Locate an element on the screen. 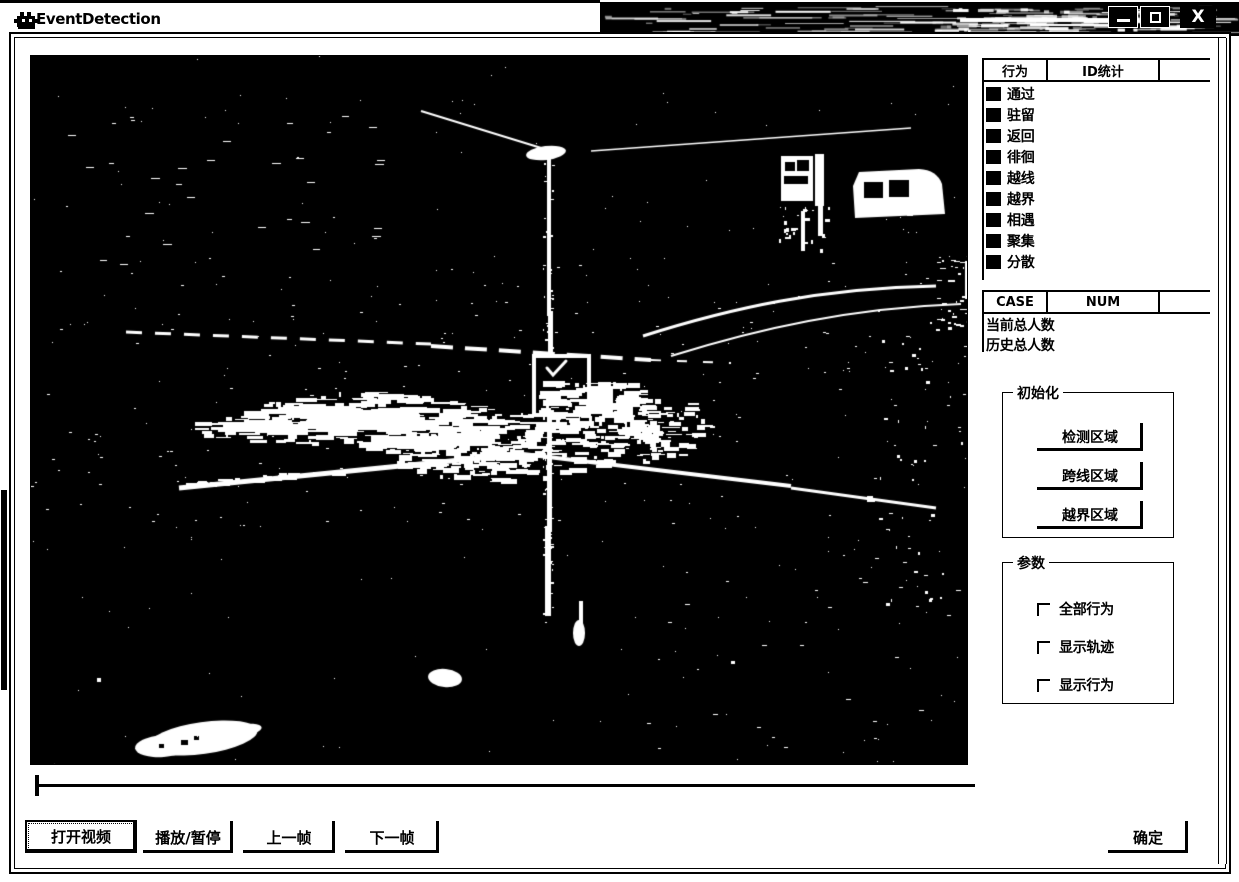  close-button: X is located at coordinates (1198, 17).